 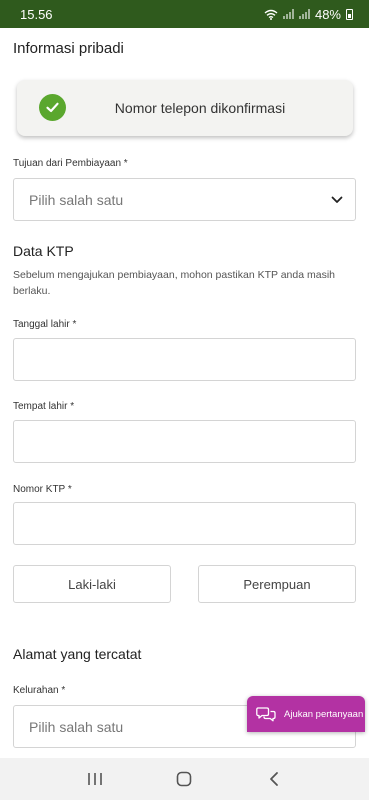 What do you see at coordinates (42, 489) in the screenshot?
I see `ktp-number-label: Nomor KTP *` at bounding box center [42, 489].